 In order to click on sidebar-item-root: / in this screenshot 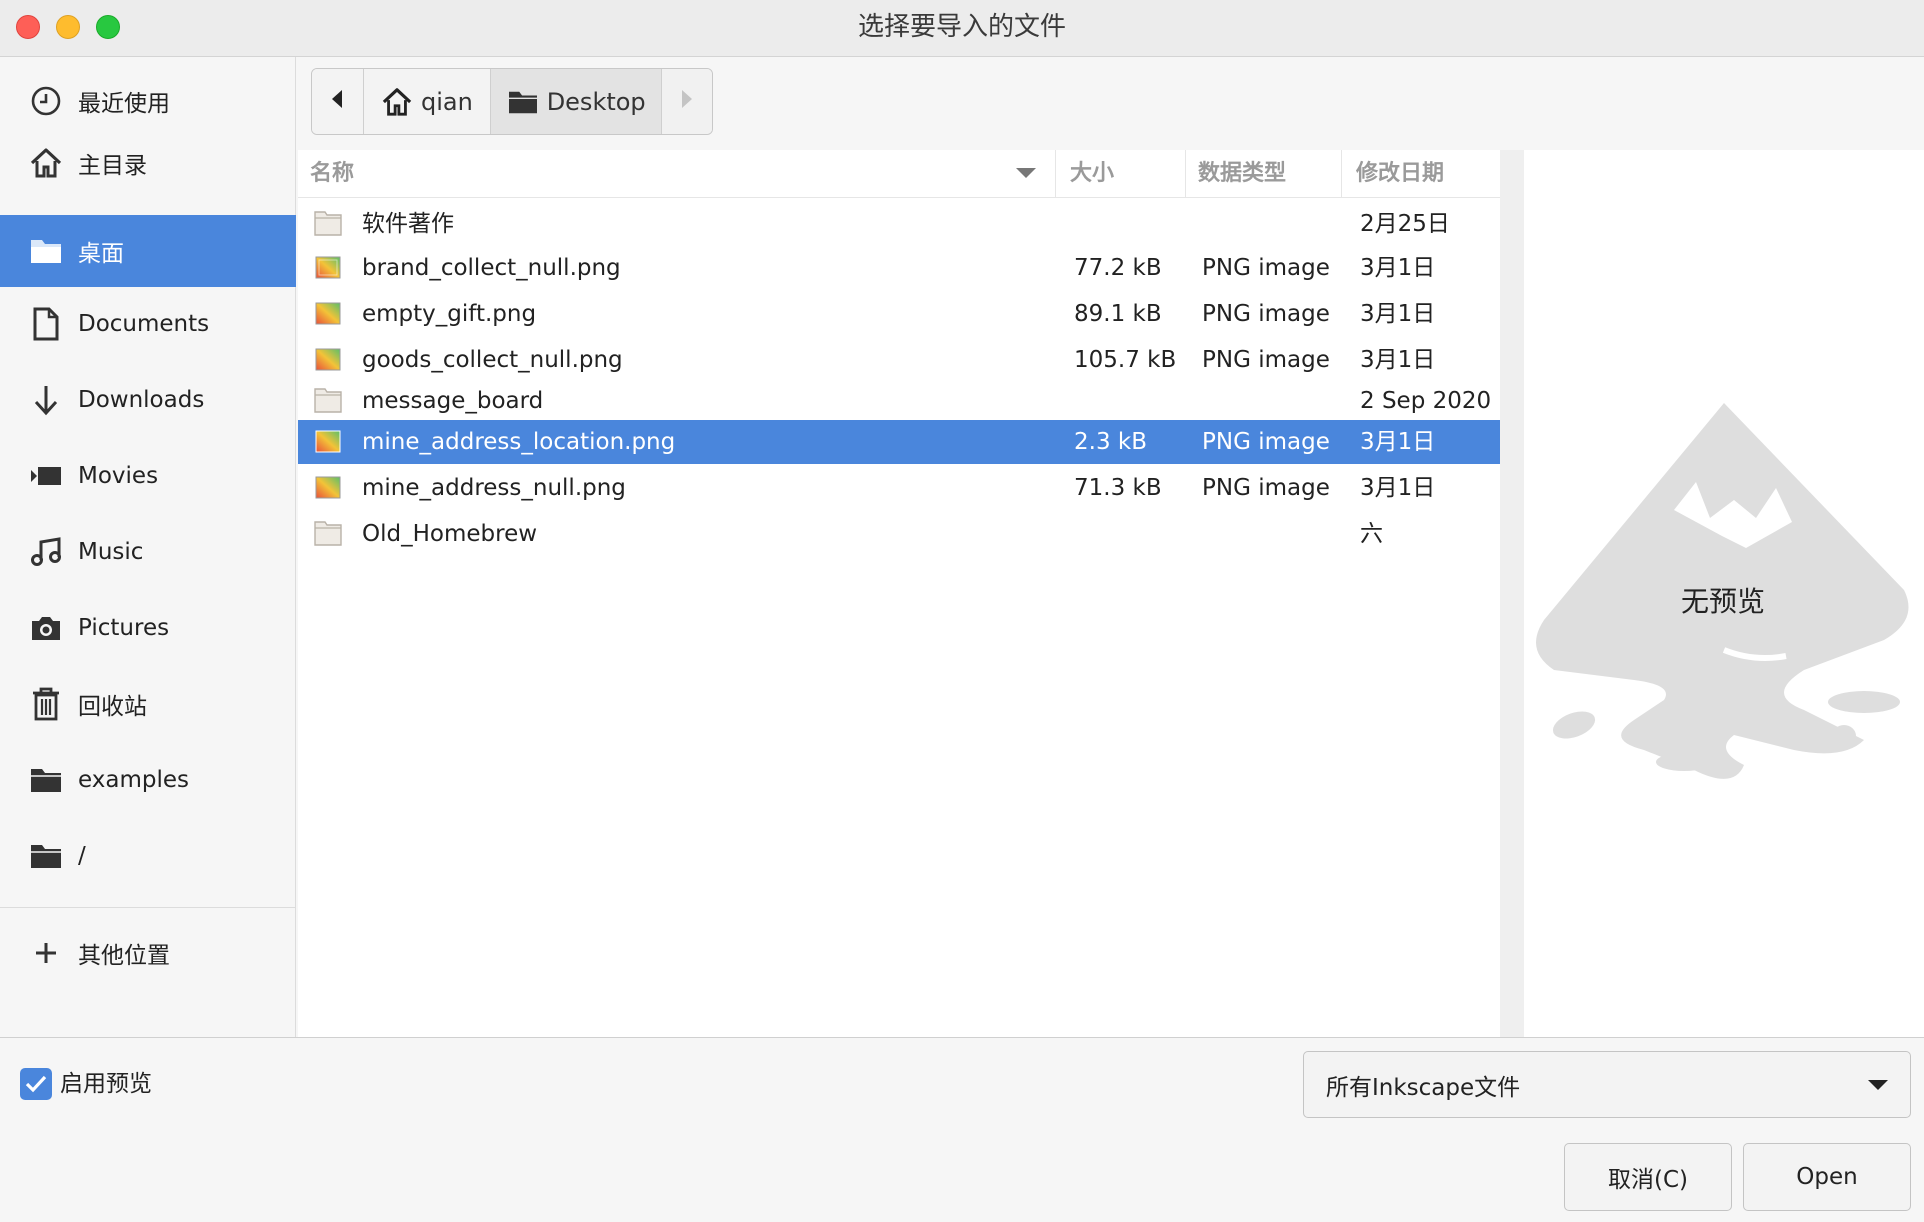, I will do `click(148, 856)`.